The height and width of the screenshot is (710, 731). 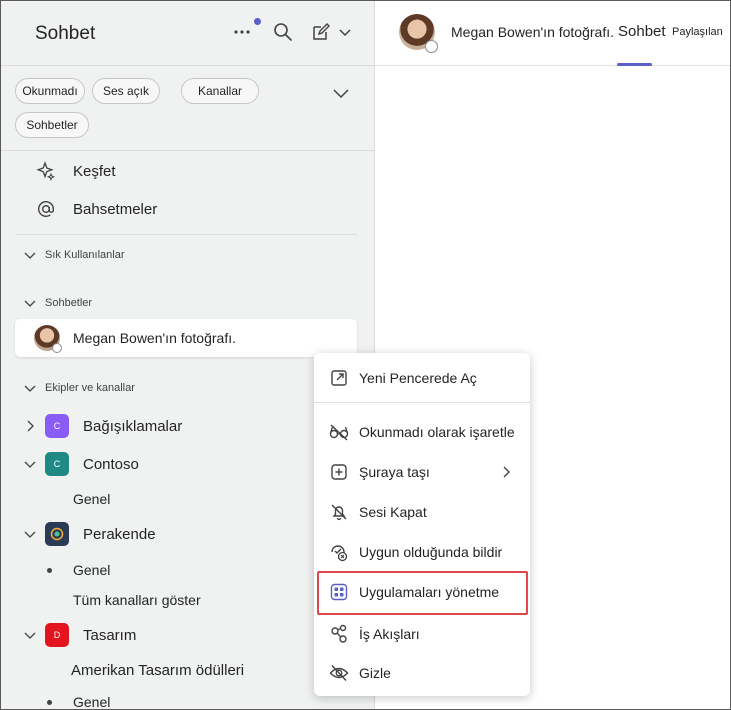 What do you see at coordinates (154, 338) in the screenshot?
I see `chat-item-label: Megan Bowen'ın fotoğrafı.` at bounding box center [154, 338].